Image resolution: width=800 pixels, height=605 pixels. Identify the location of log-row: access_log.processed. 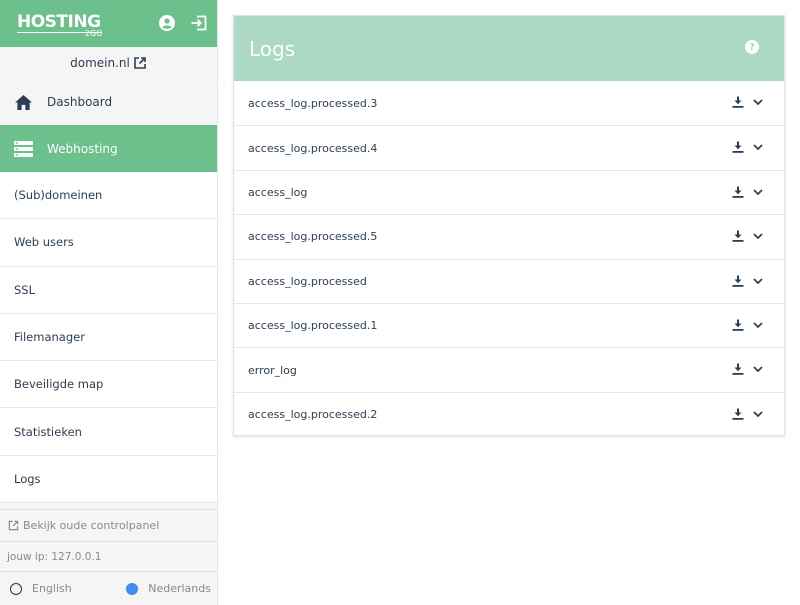
(509, 280).